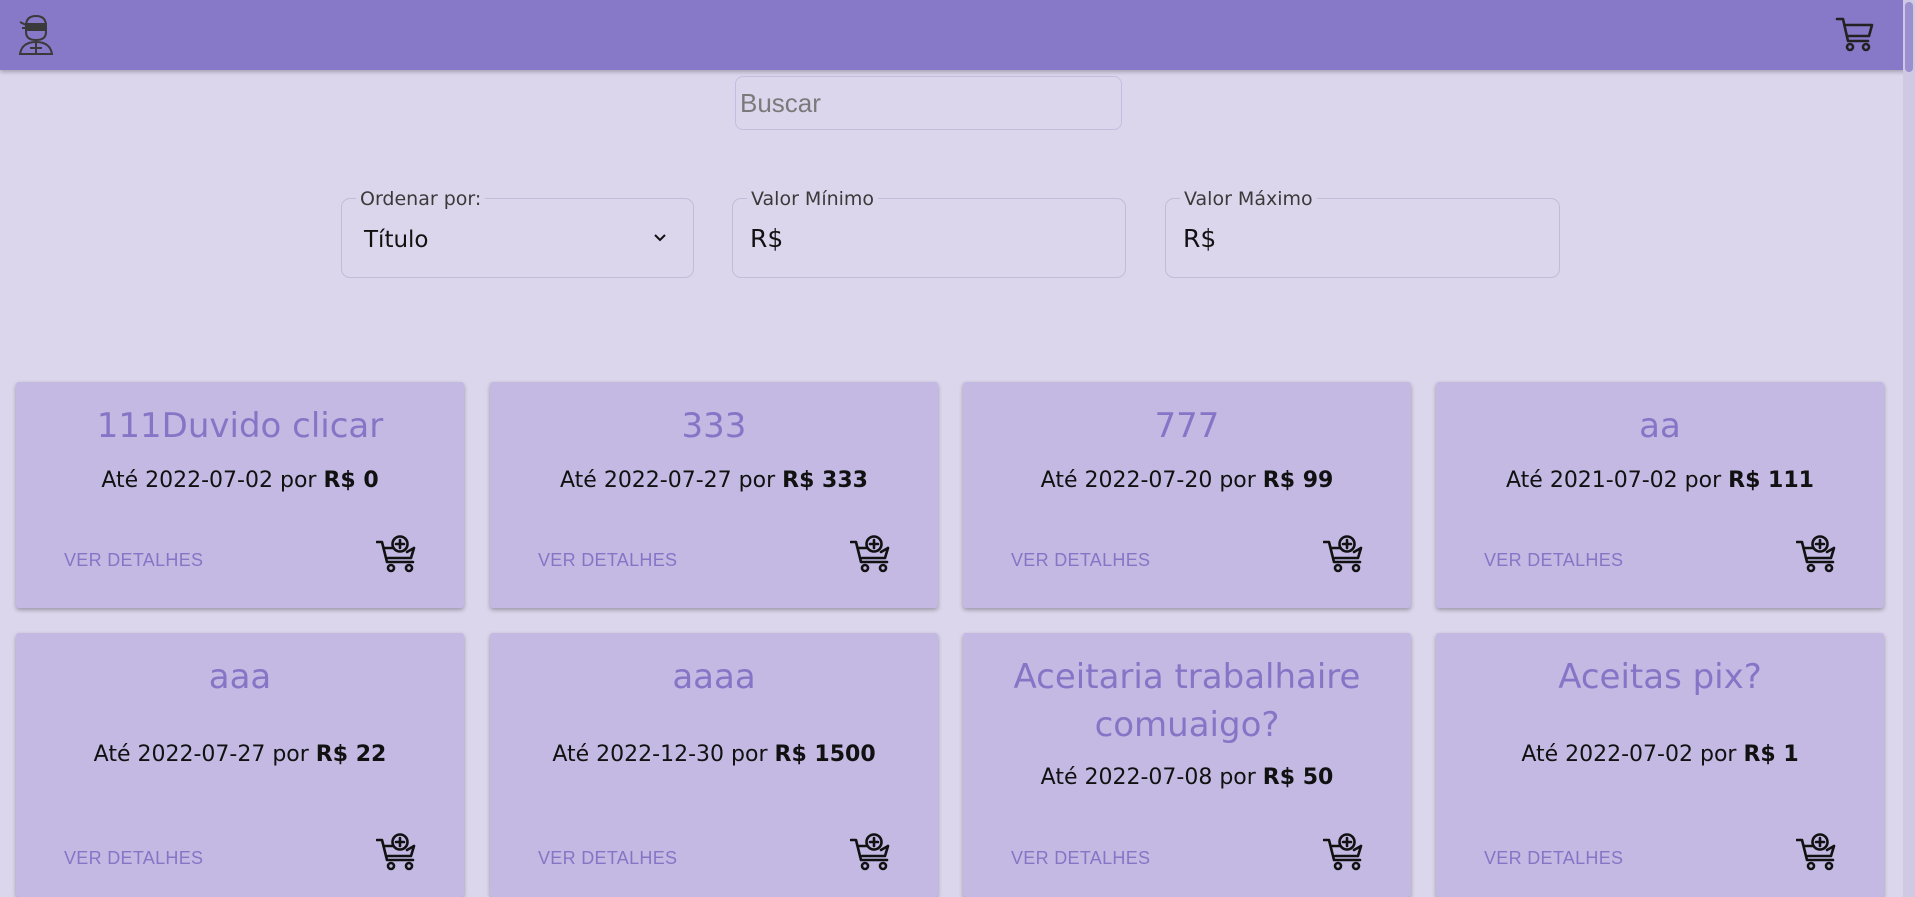 The height and width of the screenshot is (897, 1915). What do you see at coordinates (1298, 480) in the screenshot?
I see `product-price: R$ 99` at bounding box center [1298, 480].